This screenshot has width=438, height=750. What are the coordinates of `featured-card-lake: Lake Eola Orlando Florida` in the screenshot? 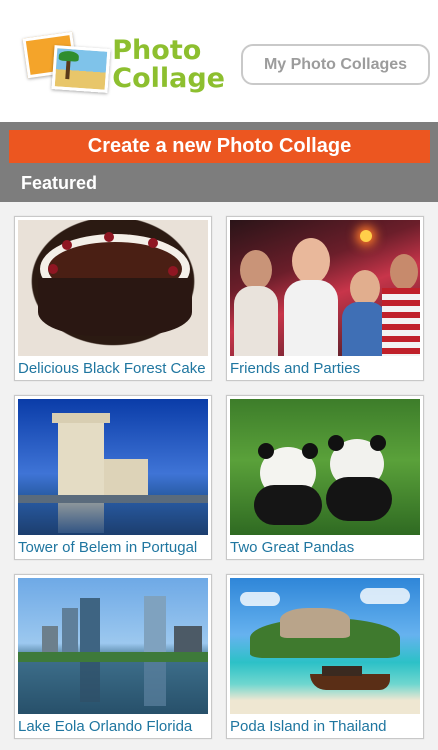 It's located at (113, 656).